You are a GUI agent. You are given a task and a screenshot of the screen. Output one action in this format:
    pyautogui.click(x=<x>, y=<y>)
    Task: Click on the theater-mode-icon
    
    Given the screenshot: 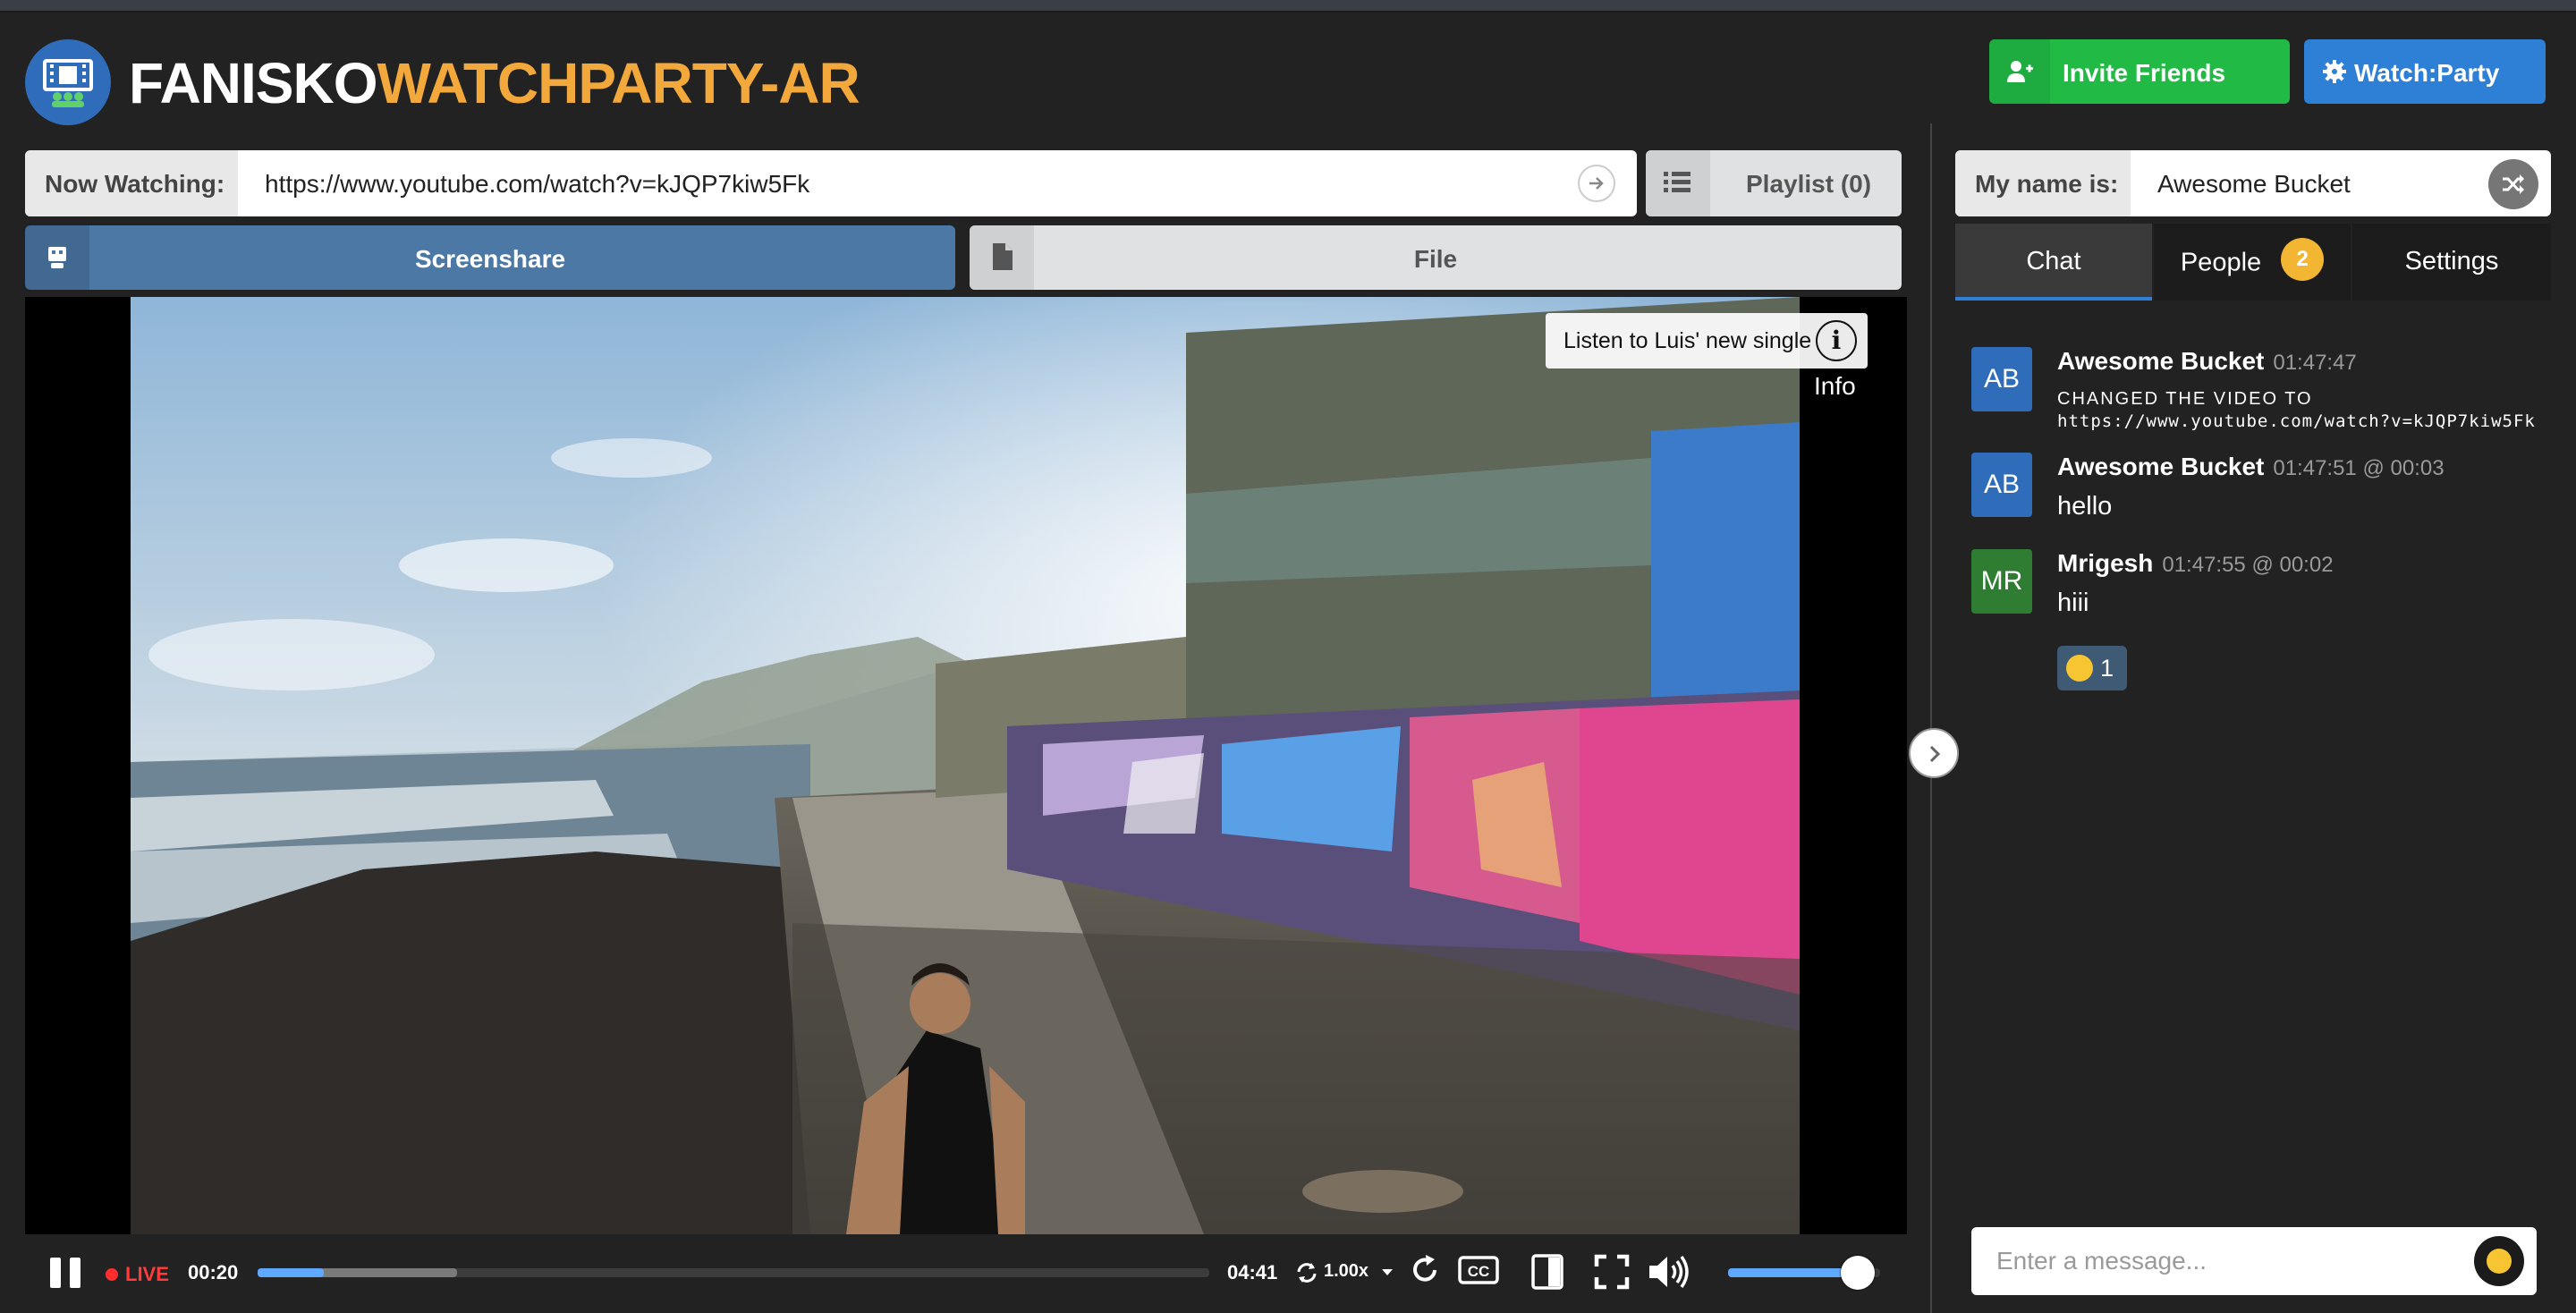 What is the action you would take?
    pyautogui.click(x=1547, y=1272)
    